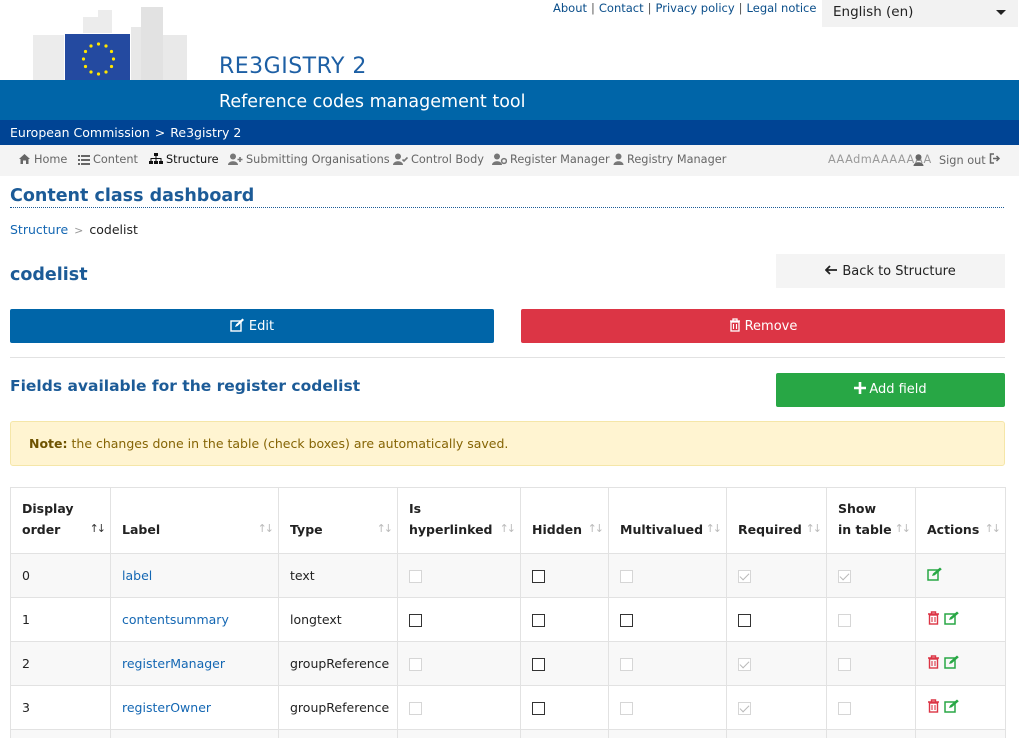 The image size is (1019, 738). I want to click on cell-label: registerManager, so click(194, 663).